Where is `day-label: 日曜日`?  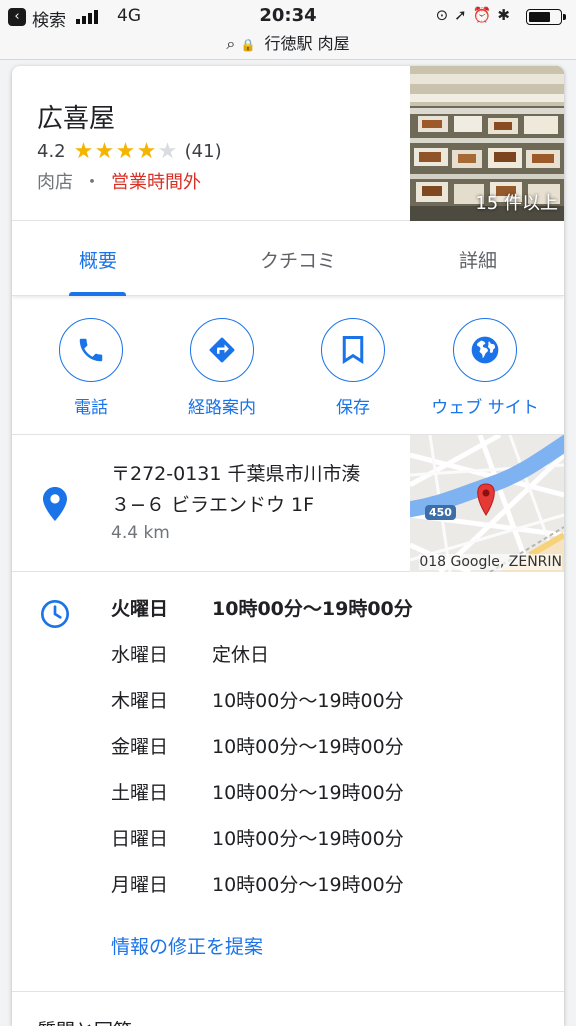
day-label: 日曜日 is located at coordinates (140, 839).